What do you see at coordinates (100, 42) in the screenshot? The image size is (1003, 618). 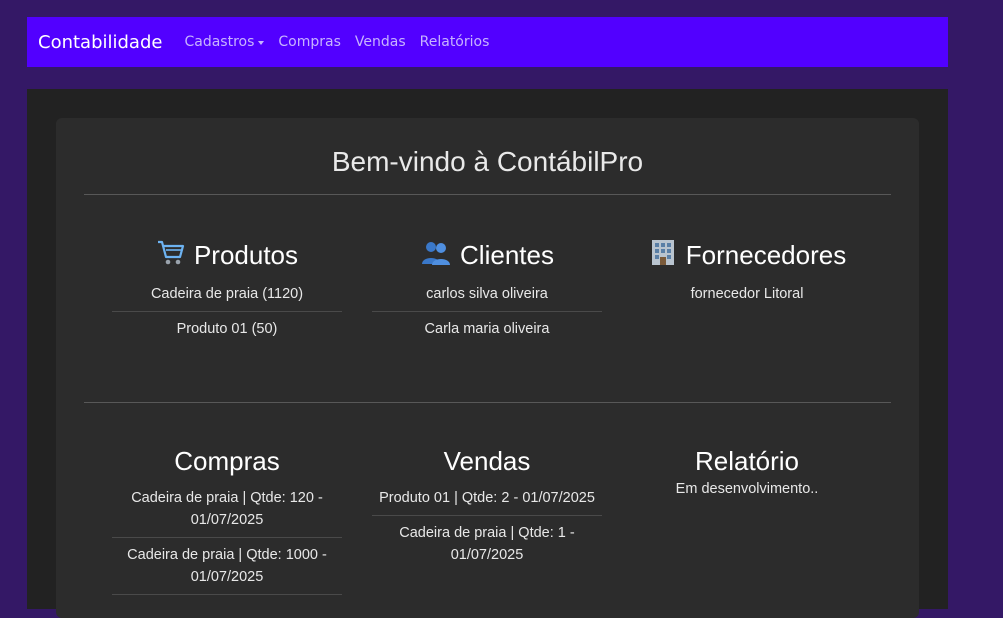 I see `brand-link: Contabilidade` at bounding box center [100, 42].